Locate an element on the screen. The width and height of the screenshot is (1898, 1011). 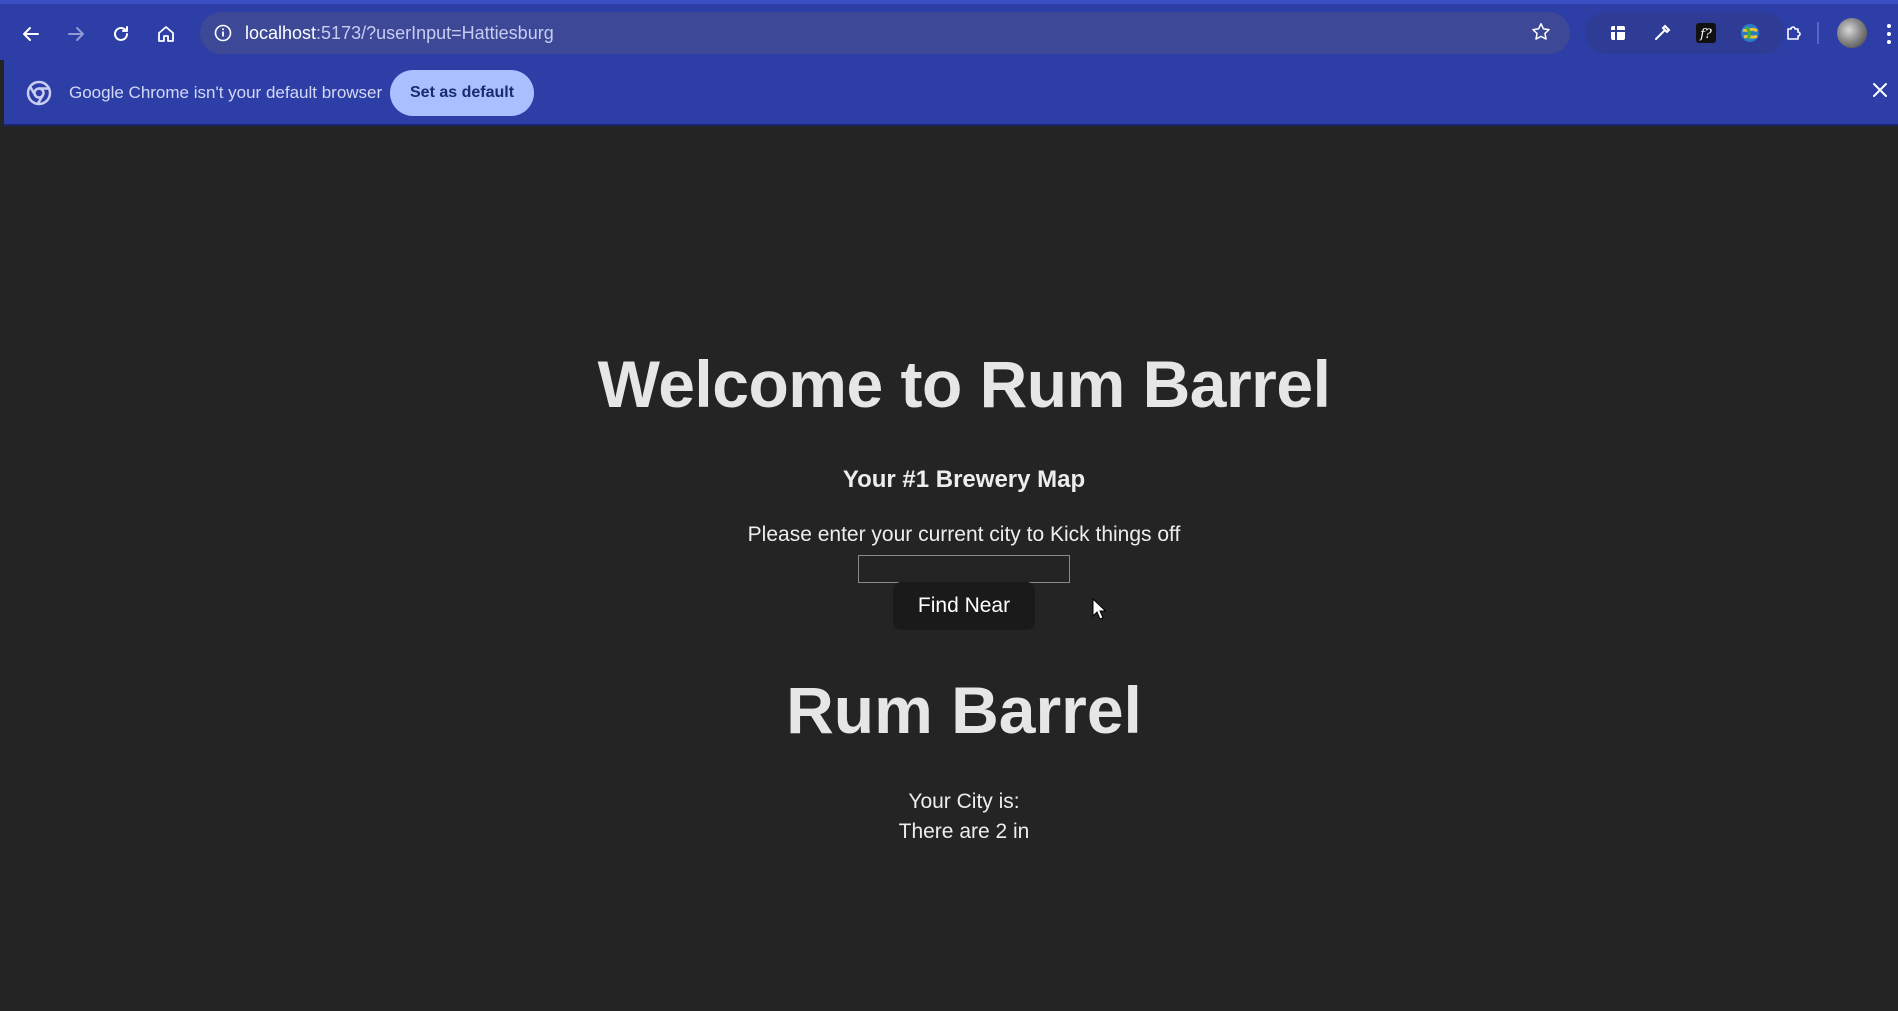
brand-title: Rum Barrel is located at coordinates (964, 710).